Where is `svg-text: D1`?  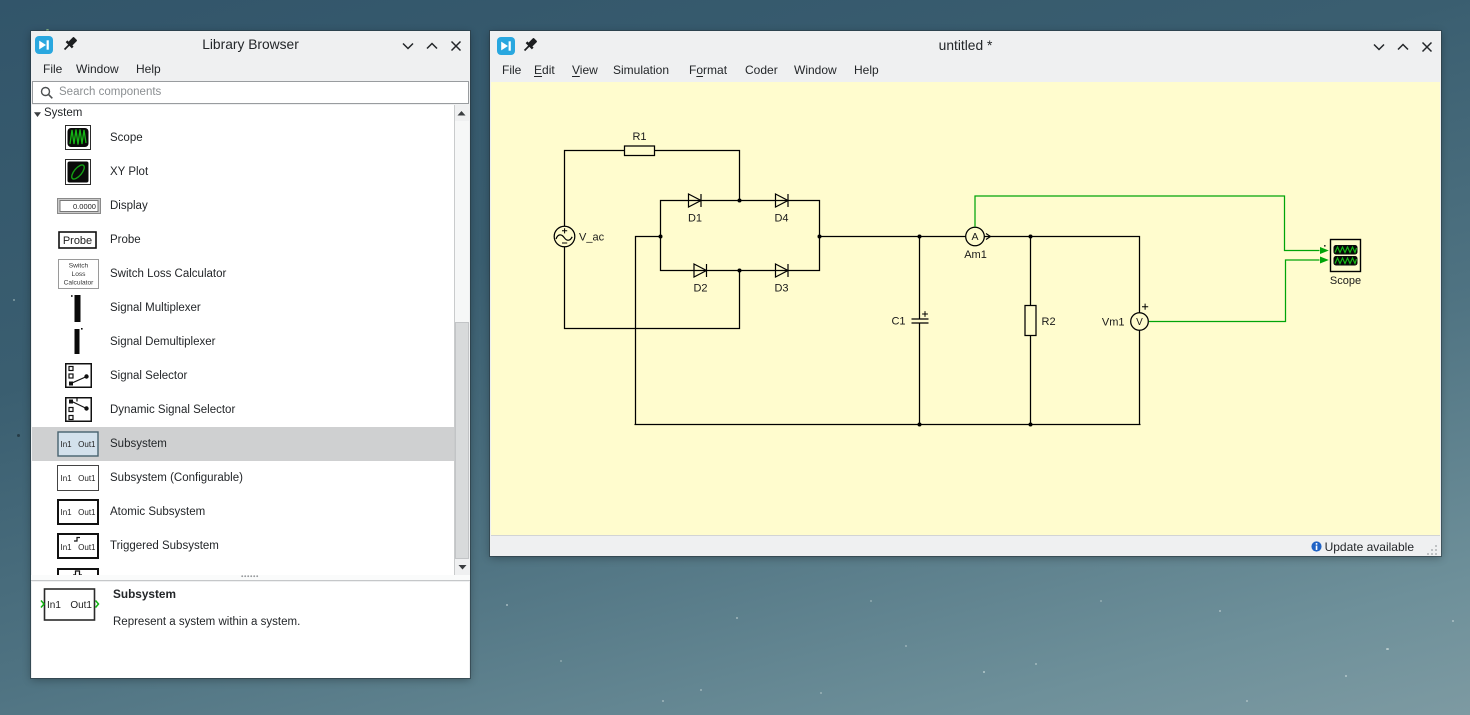 svg-text: D1 is located at coordinates (695, 219).